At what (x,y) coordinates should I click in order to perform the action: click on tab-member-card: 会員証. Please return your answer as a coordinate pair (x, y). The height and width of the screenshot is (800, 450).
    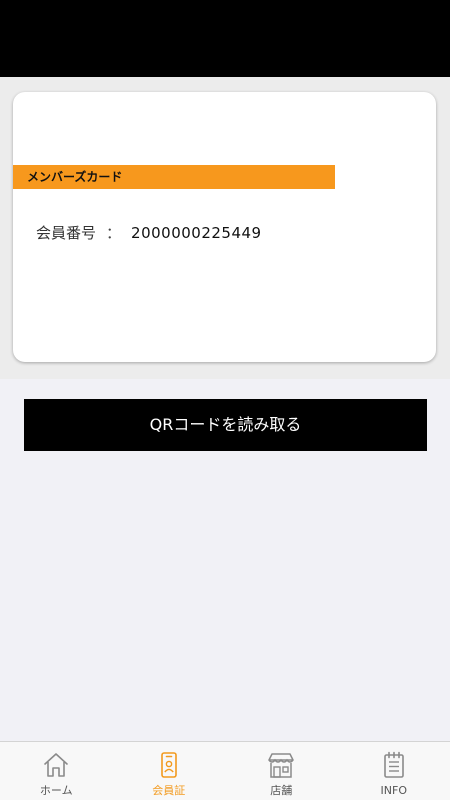
    Looking at the image, I should click on (169, 771).